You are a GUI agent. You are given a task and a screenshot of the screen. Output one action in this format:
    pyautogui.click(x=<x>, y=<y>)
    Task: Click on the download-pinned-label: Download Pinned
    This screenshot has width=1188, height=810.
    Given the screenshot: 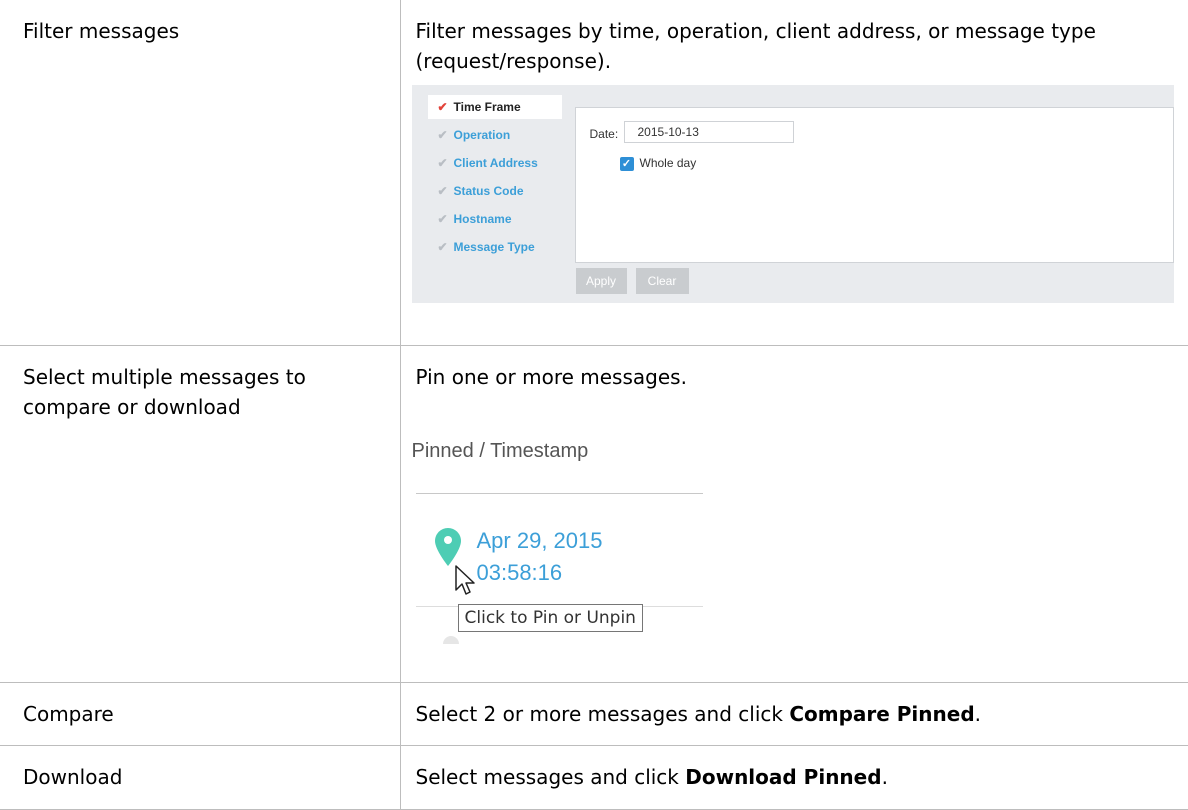 What is the action you would take?
    pyautogui.click(x=783, y=777)
    